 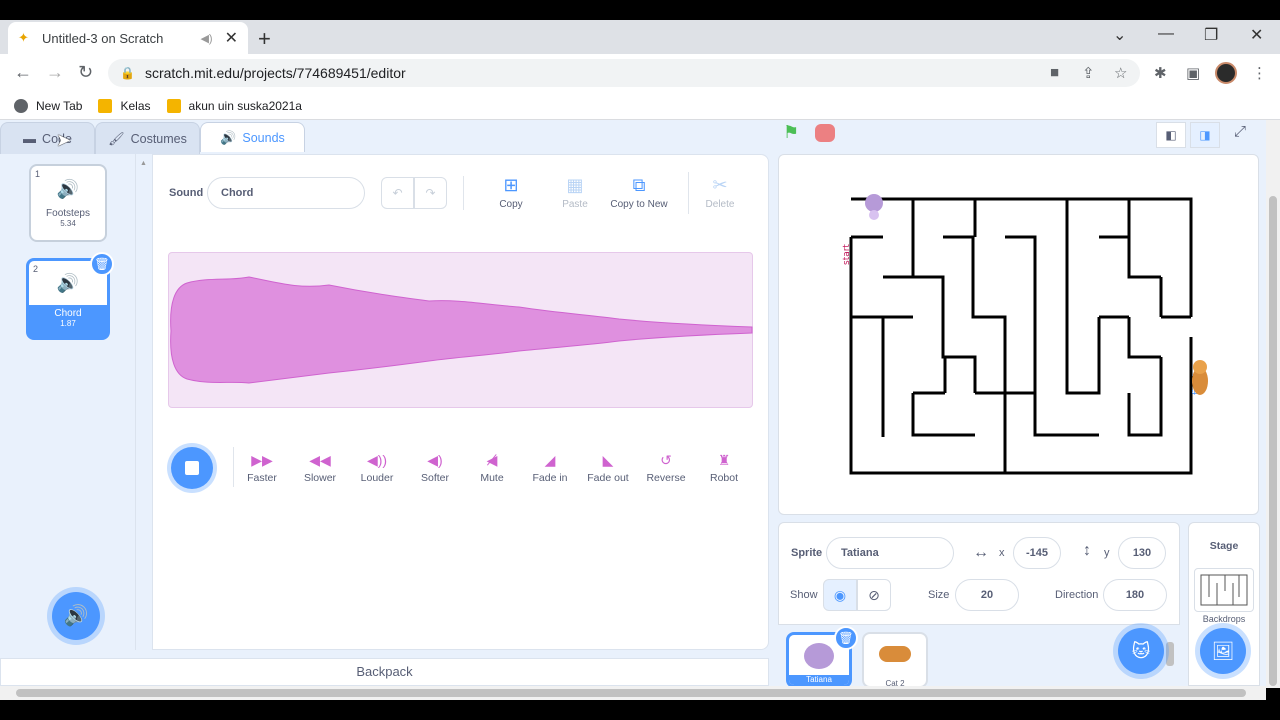 What do you see at coordinates (840, 595) in the screenshot?
I see `show-visible-icon: ◉` at bounding box center [840, 595].